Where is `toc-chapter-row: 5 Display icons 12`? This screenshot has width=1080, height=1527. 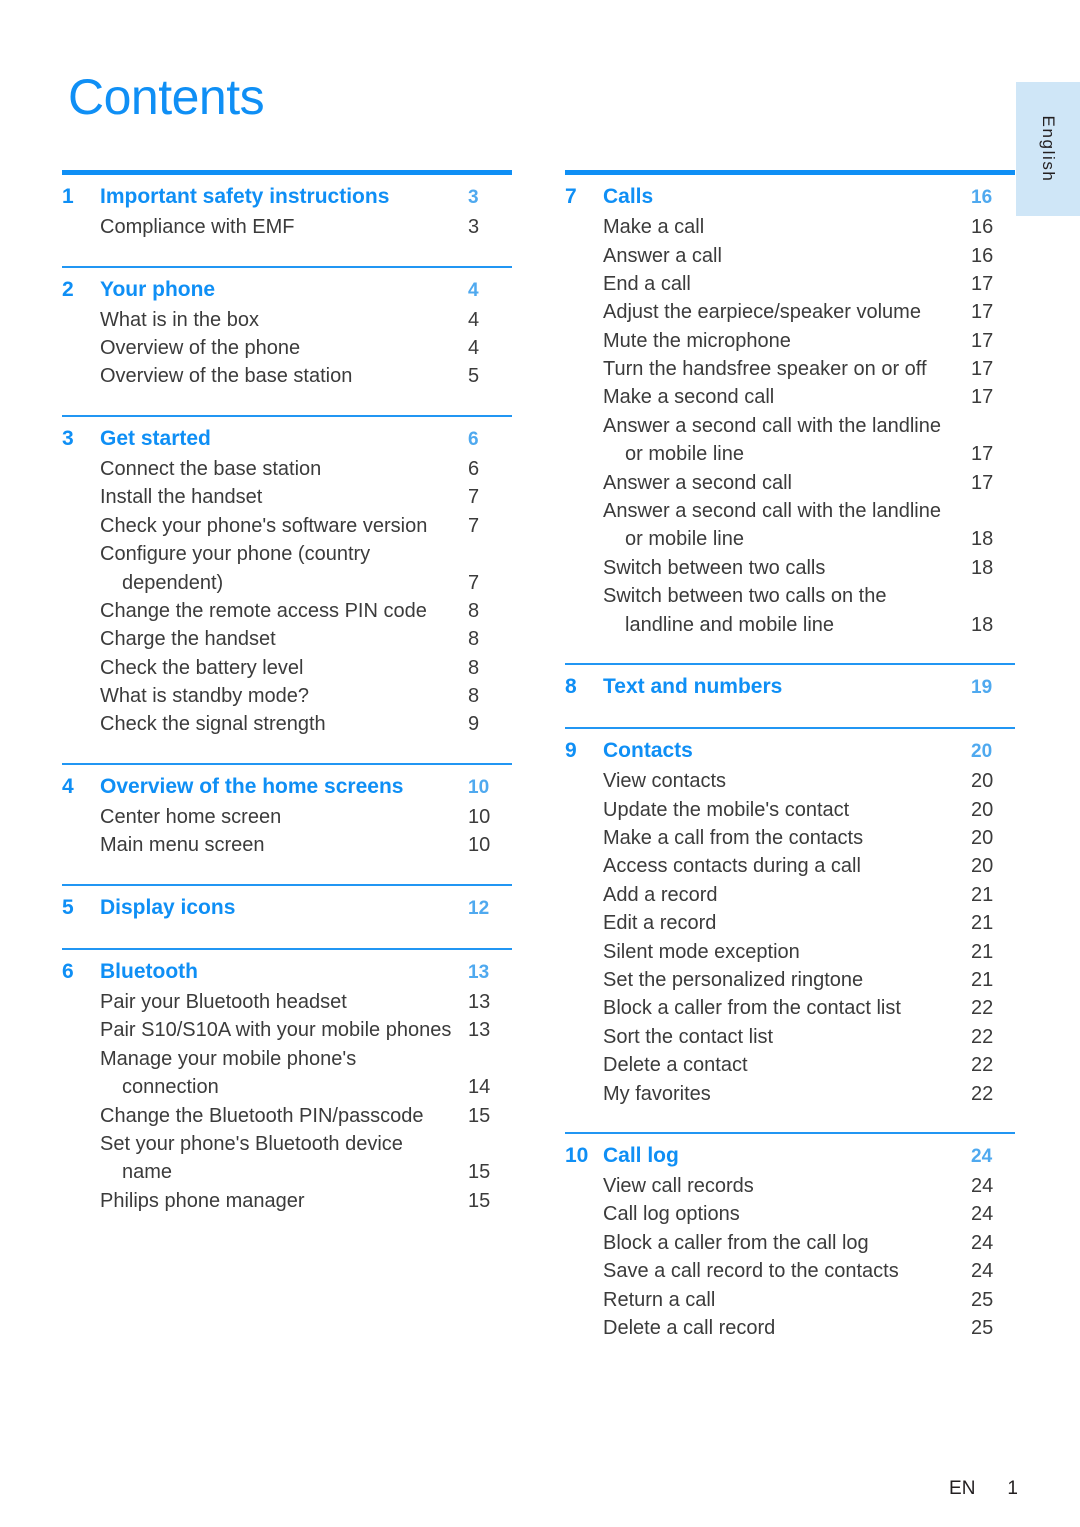 toc-chapter-row: 5 Display icons 12 is located at coordinates (287, 908).